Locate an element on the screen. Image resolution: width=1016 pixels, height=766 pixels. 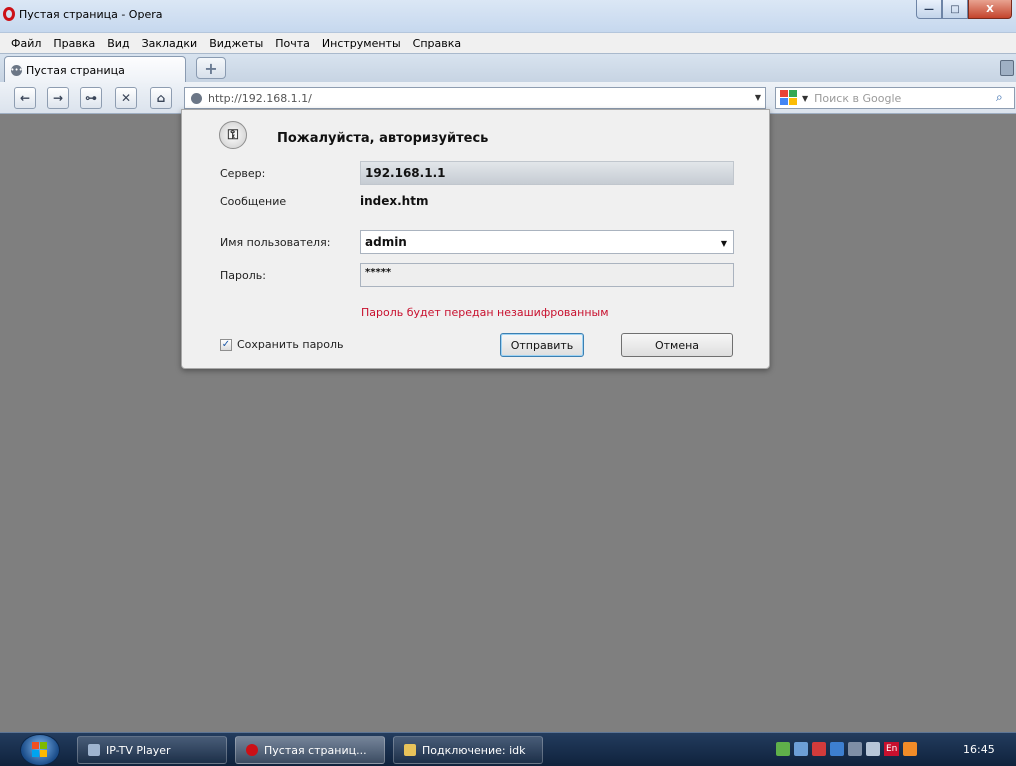
clock: 16:45 is located at coordinates (979, 749).